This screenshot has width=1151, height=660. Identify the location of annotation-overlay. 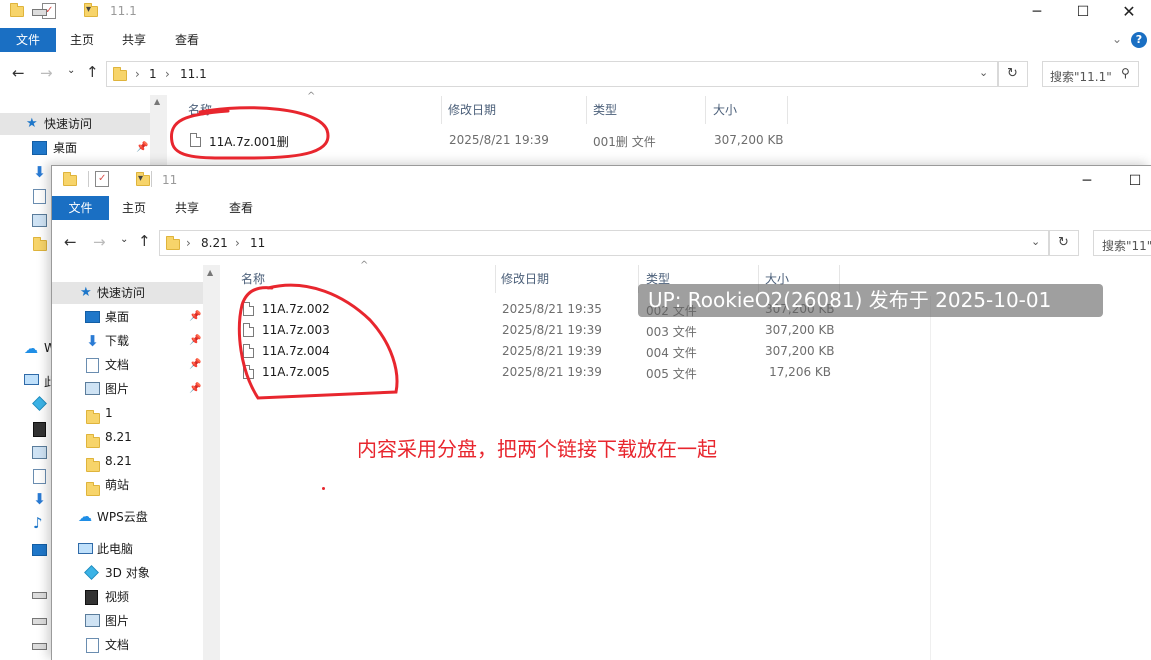
(284, 253).